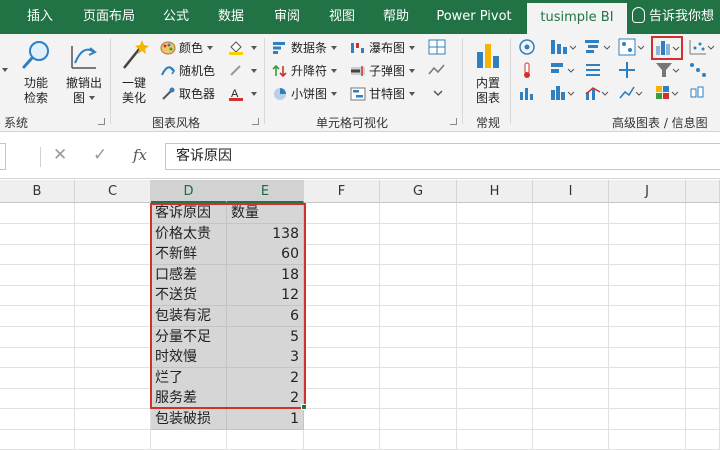 Image resolution: width=720 pixels, height=450 pixels. I want to click on reason-cell: 客诉原因, so click(189, 214).